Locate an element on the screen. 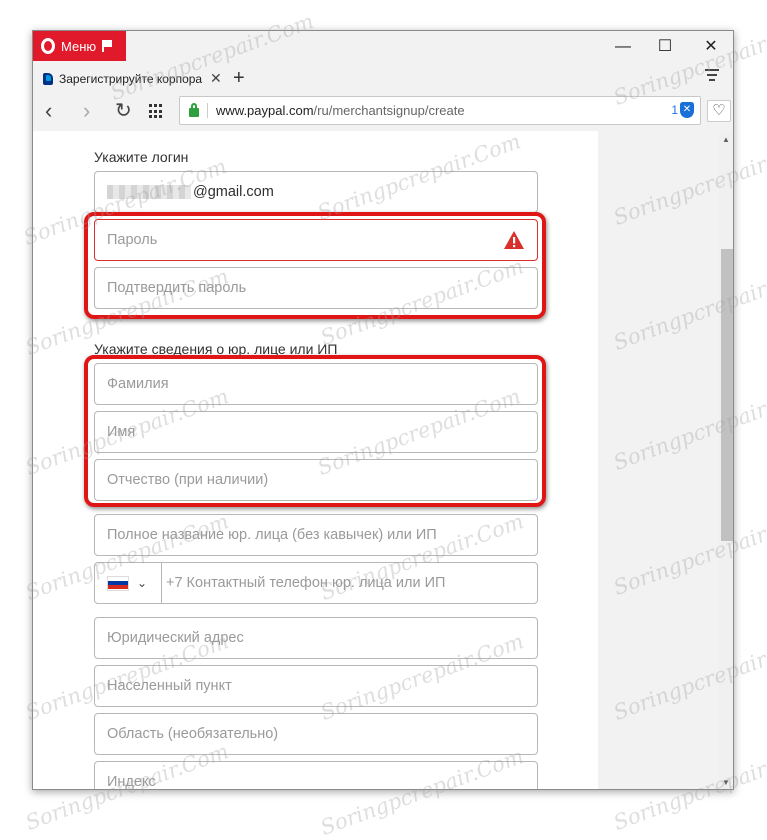  ad-block-shield-icon: ✕ is located at coordinates (687, 110).